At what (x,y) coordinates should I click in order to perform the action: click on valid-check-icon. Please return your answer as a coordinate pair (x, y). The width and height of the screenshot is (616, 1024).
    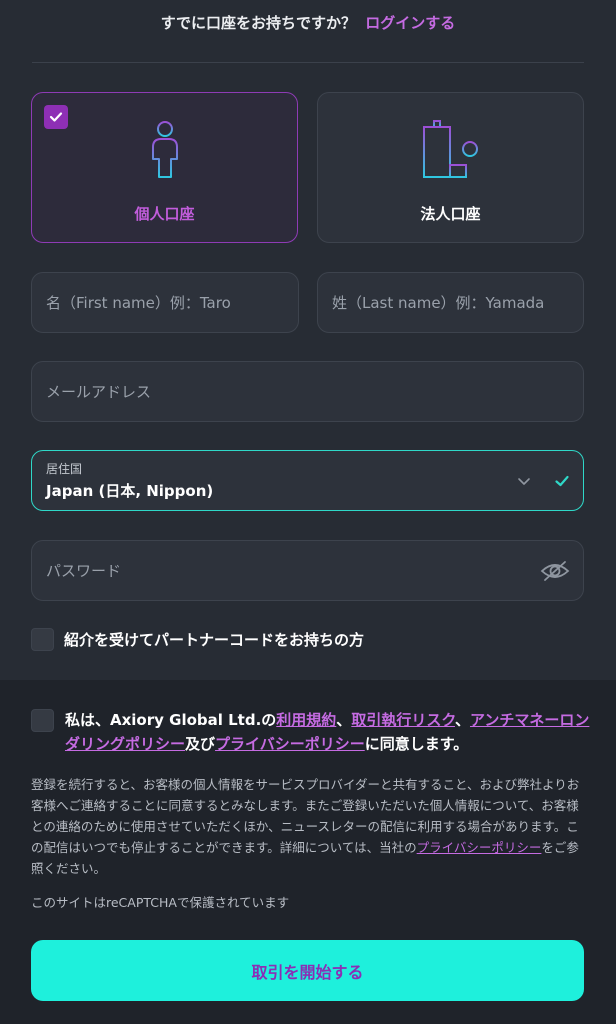
    Looking at the image, I should click on (562, 483).